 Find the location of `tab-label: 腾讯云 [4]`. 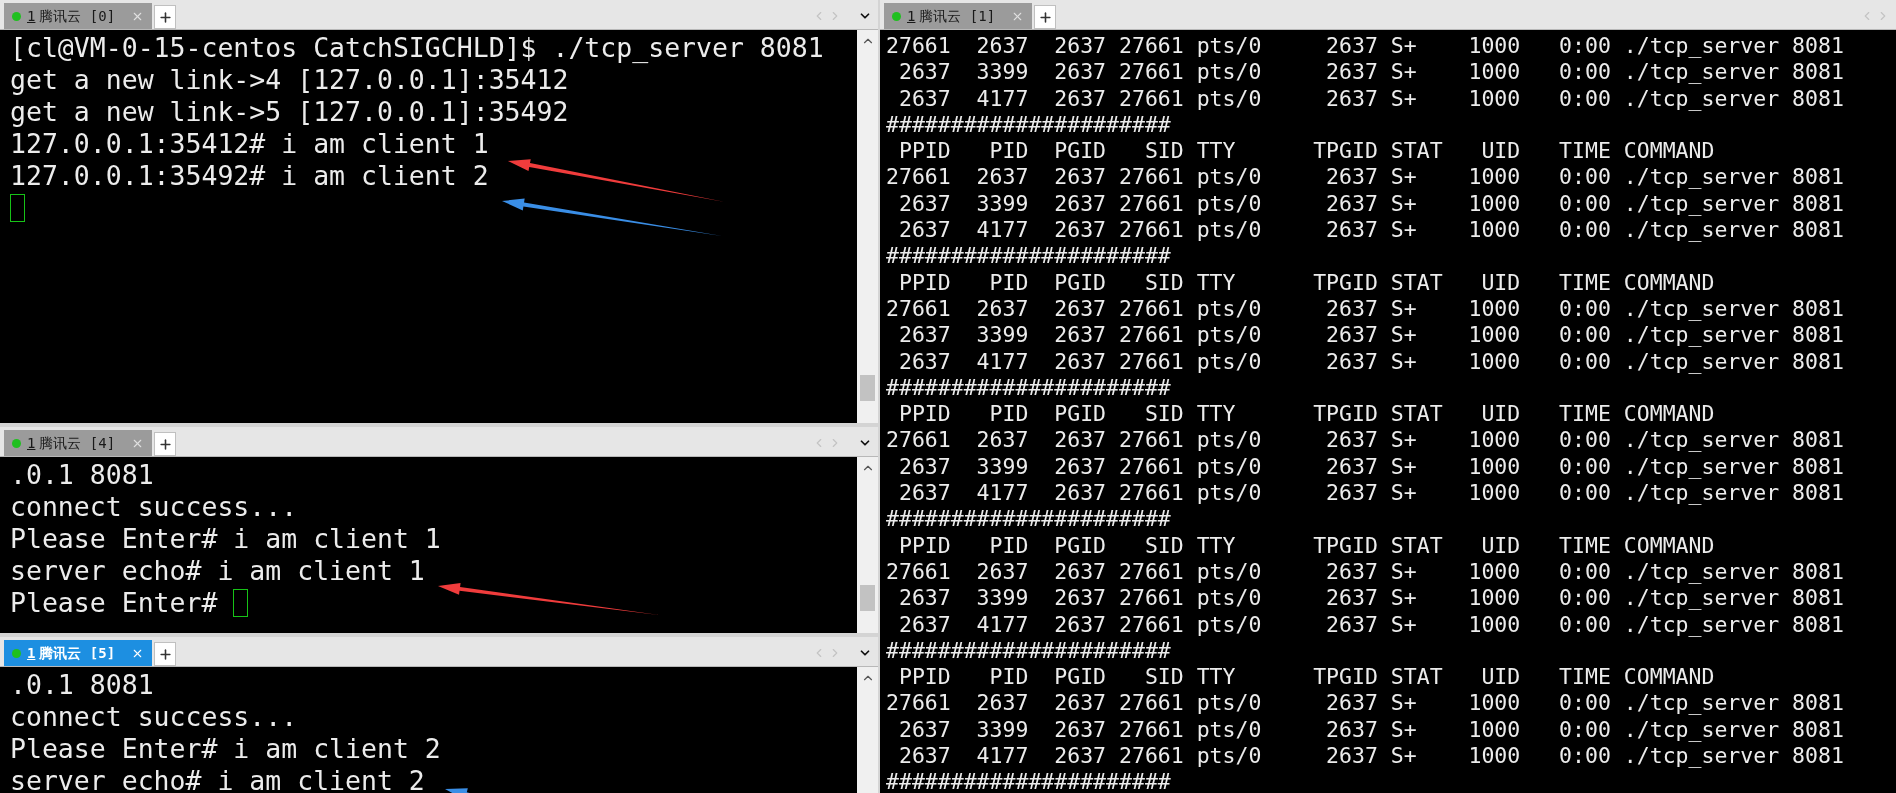

tab-label: 腾讯云 [4] is located at coordinates (77, 443).